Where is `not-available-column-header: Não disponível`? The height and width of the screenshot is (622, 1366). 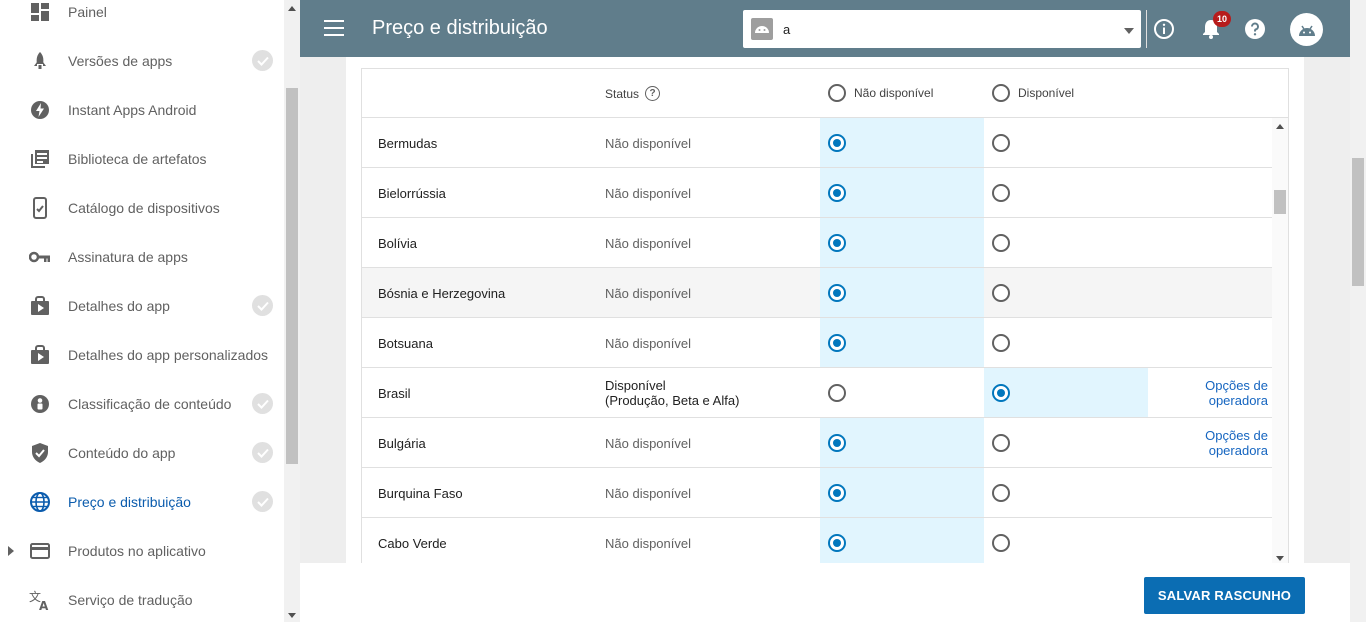
not-available-column-header: Não disponível is located at coordinates (880, 93).